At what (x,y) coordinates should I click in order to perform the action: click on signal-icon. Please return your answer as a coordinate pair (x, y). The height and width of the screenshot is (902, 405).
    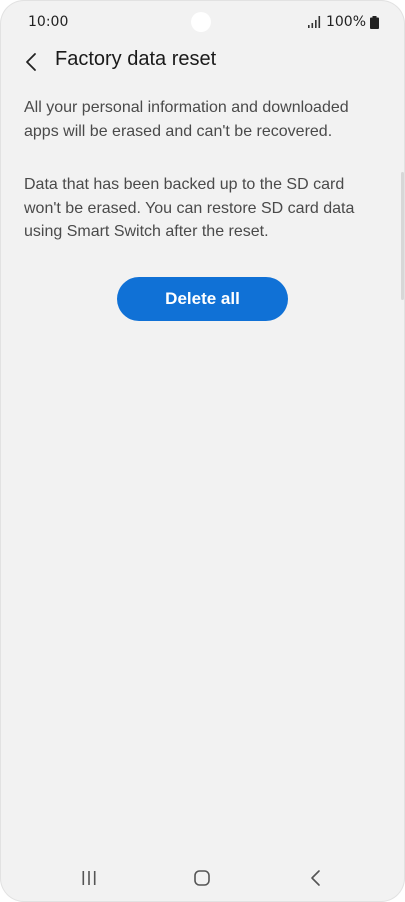
    Looking at the image, I should click on (314, 22).